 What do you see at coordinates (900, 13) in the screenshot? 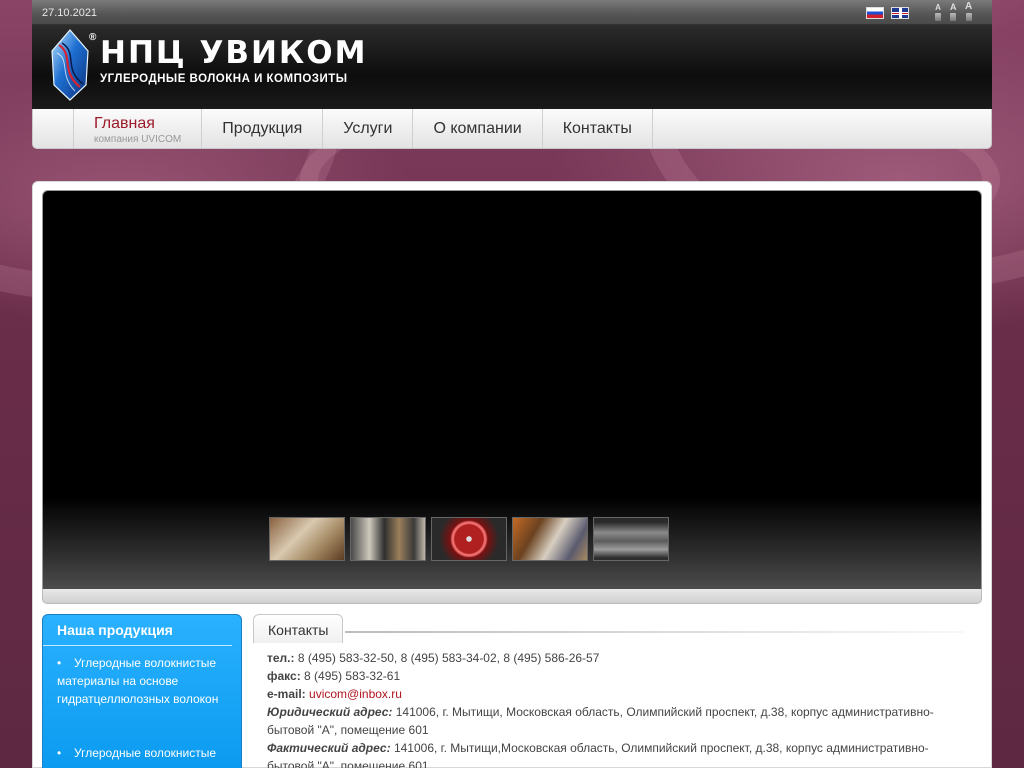
I see `flag-uk-icon` at bounding box center [900, 13].